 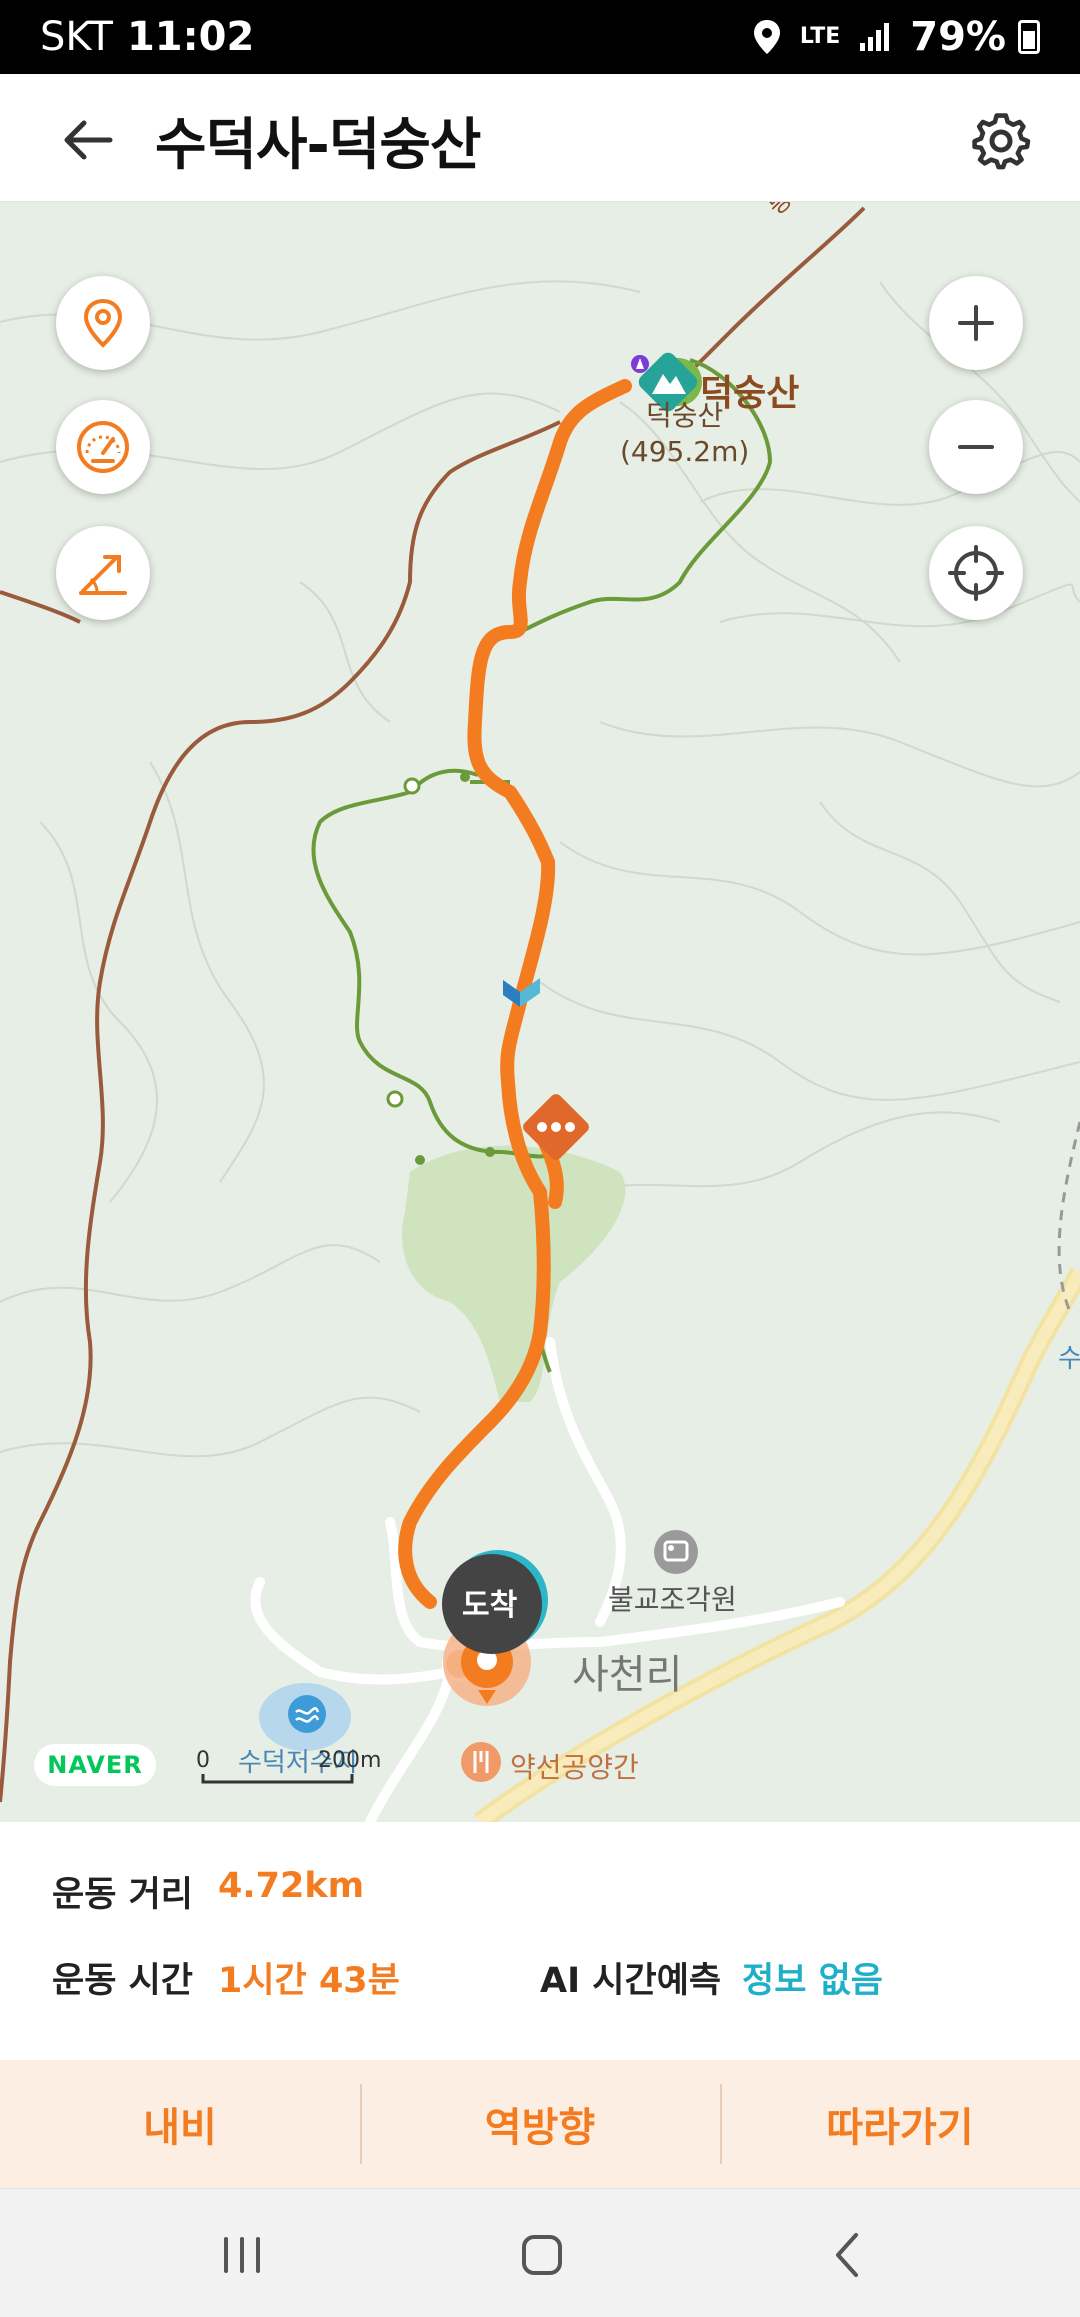 I want to click on speed-button, so click(x=103, y=447).